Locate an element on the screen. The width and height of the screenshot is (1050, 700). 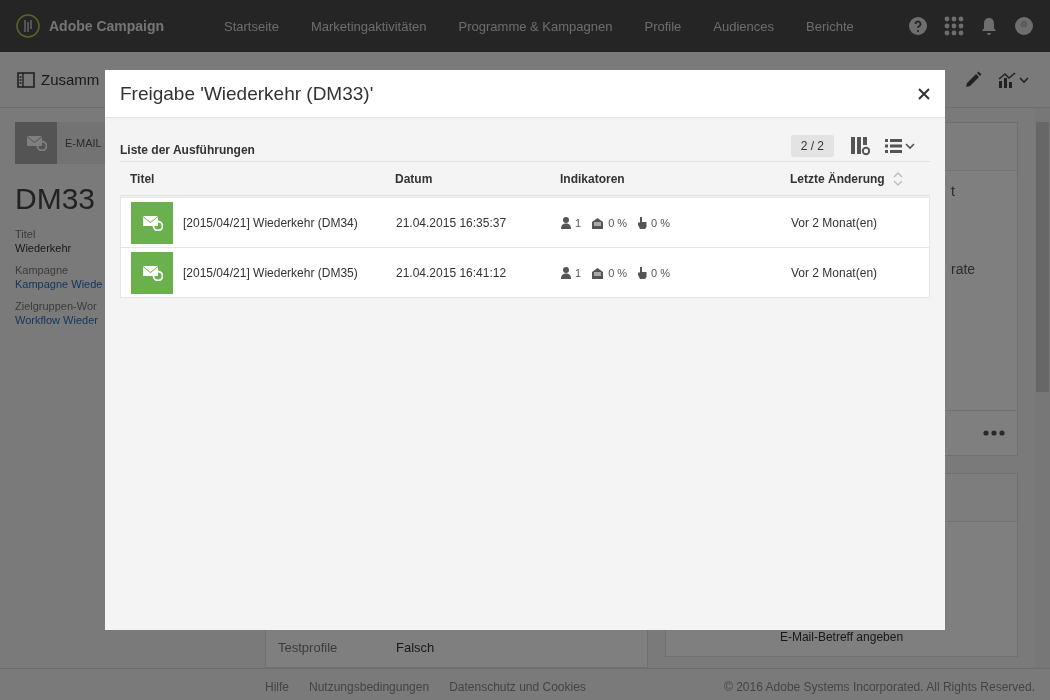
page-counter: 2 / 2 is located at coordinates (812, 146).